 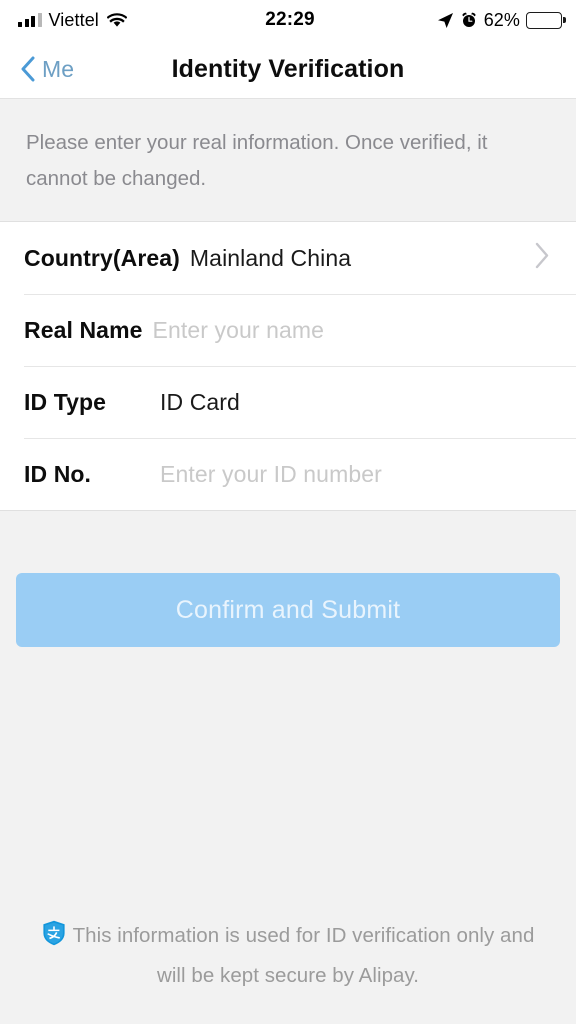 I want to click on real-name-label: Real Name, so click(x=83, y=329).